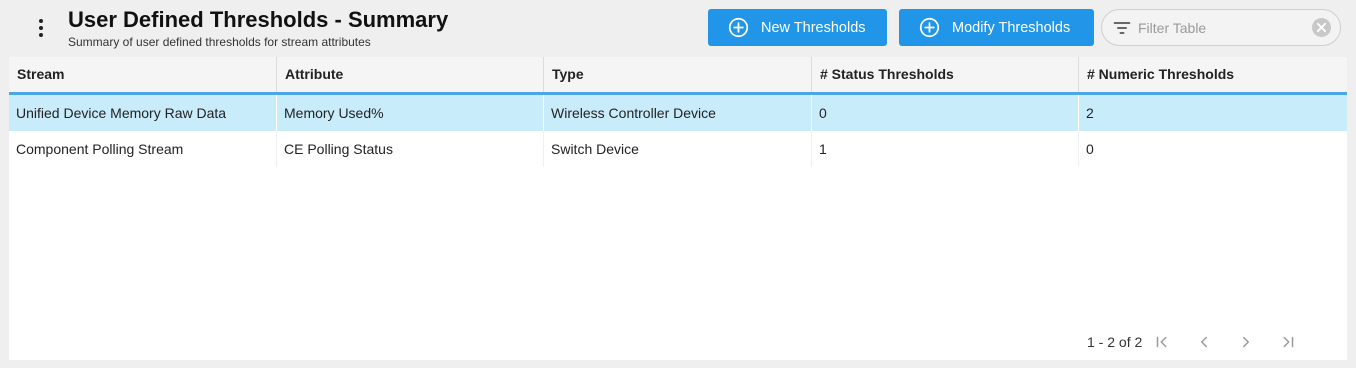 This screenshot has height=368, width=1356. Describe the element at coordinates (1122, 28) in the screenshot. I see `filter-icon` at that location.